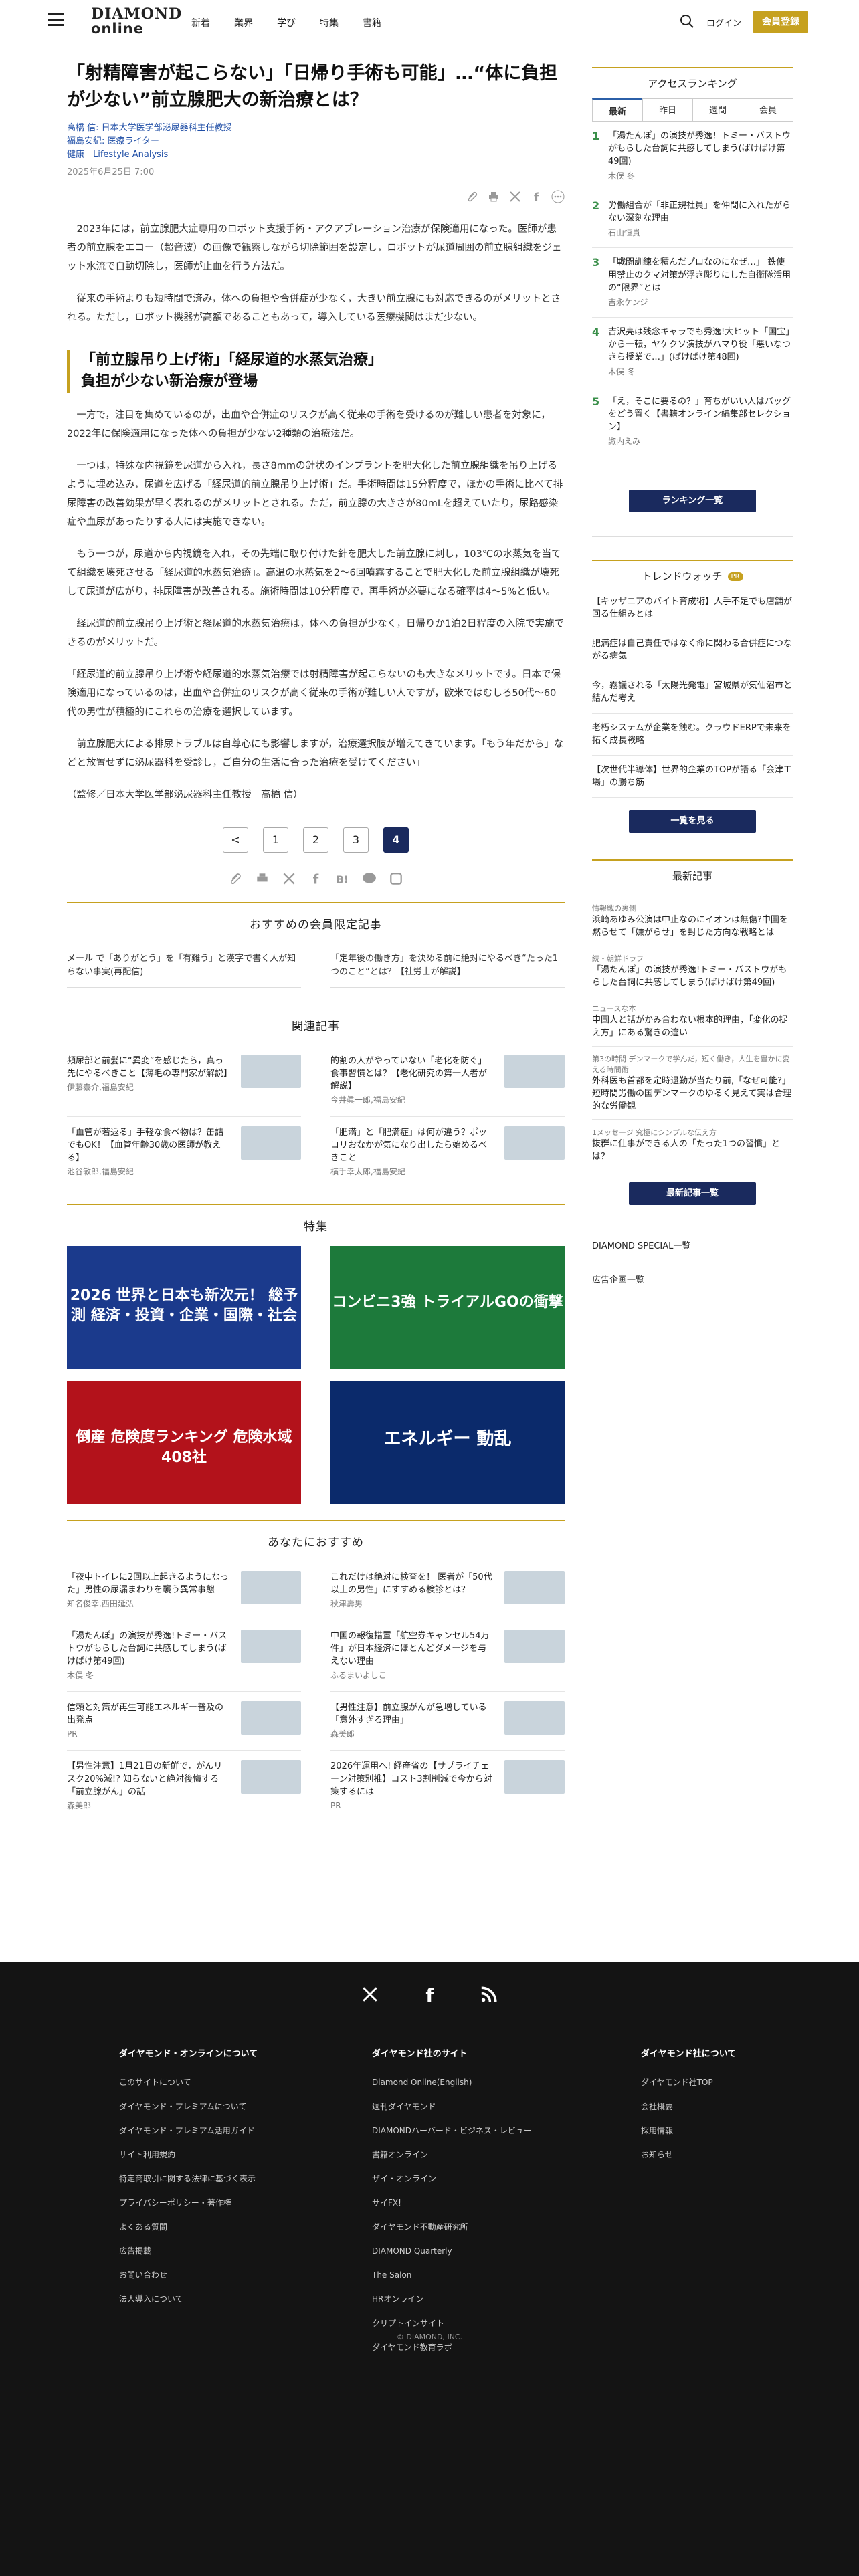 This screenshot has width=859, height=2576. I want to click on footer-link: 書籍オンライン, so click(452, 2155).